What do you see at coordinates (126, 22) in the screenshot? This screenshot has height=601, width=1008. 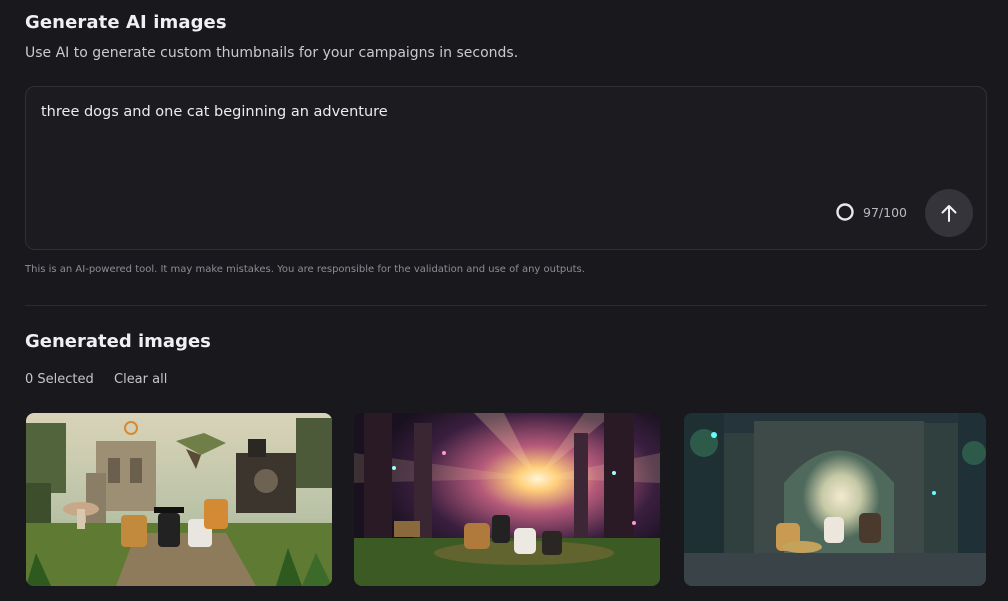 I see `page-title: Generate AI images` at bounding box center [126, 22].